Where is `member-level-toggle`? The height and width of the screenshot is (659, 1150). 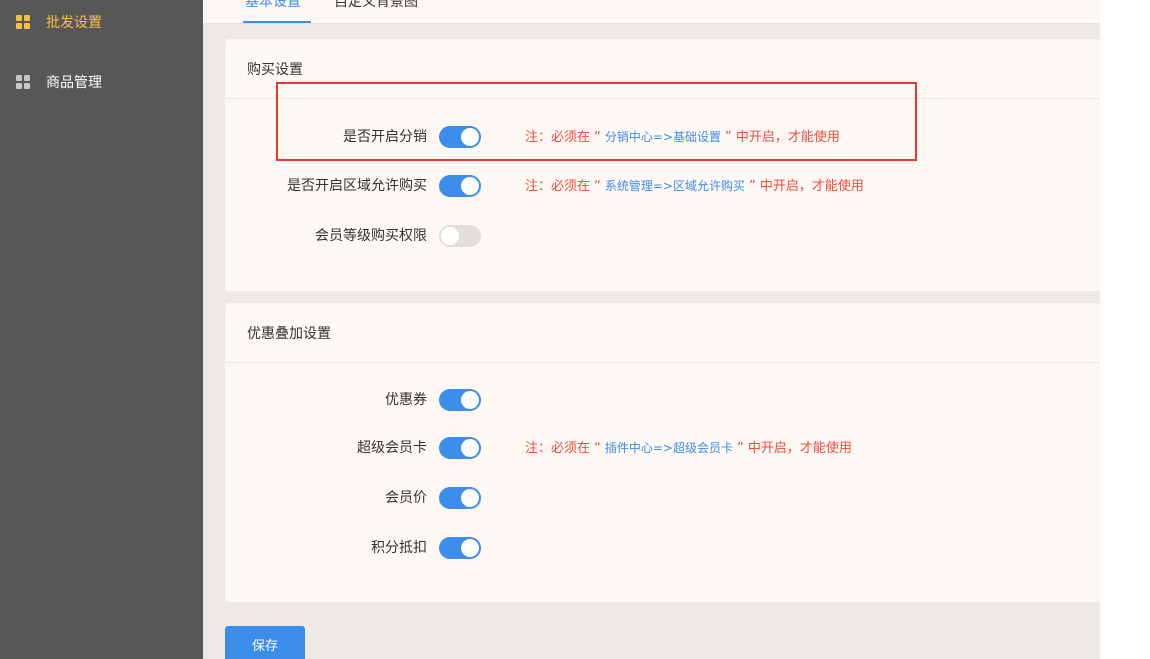
member-level-toggle is located at coordinates (460, 236).